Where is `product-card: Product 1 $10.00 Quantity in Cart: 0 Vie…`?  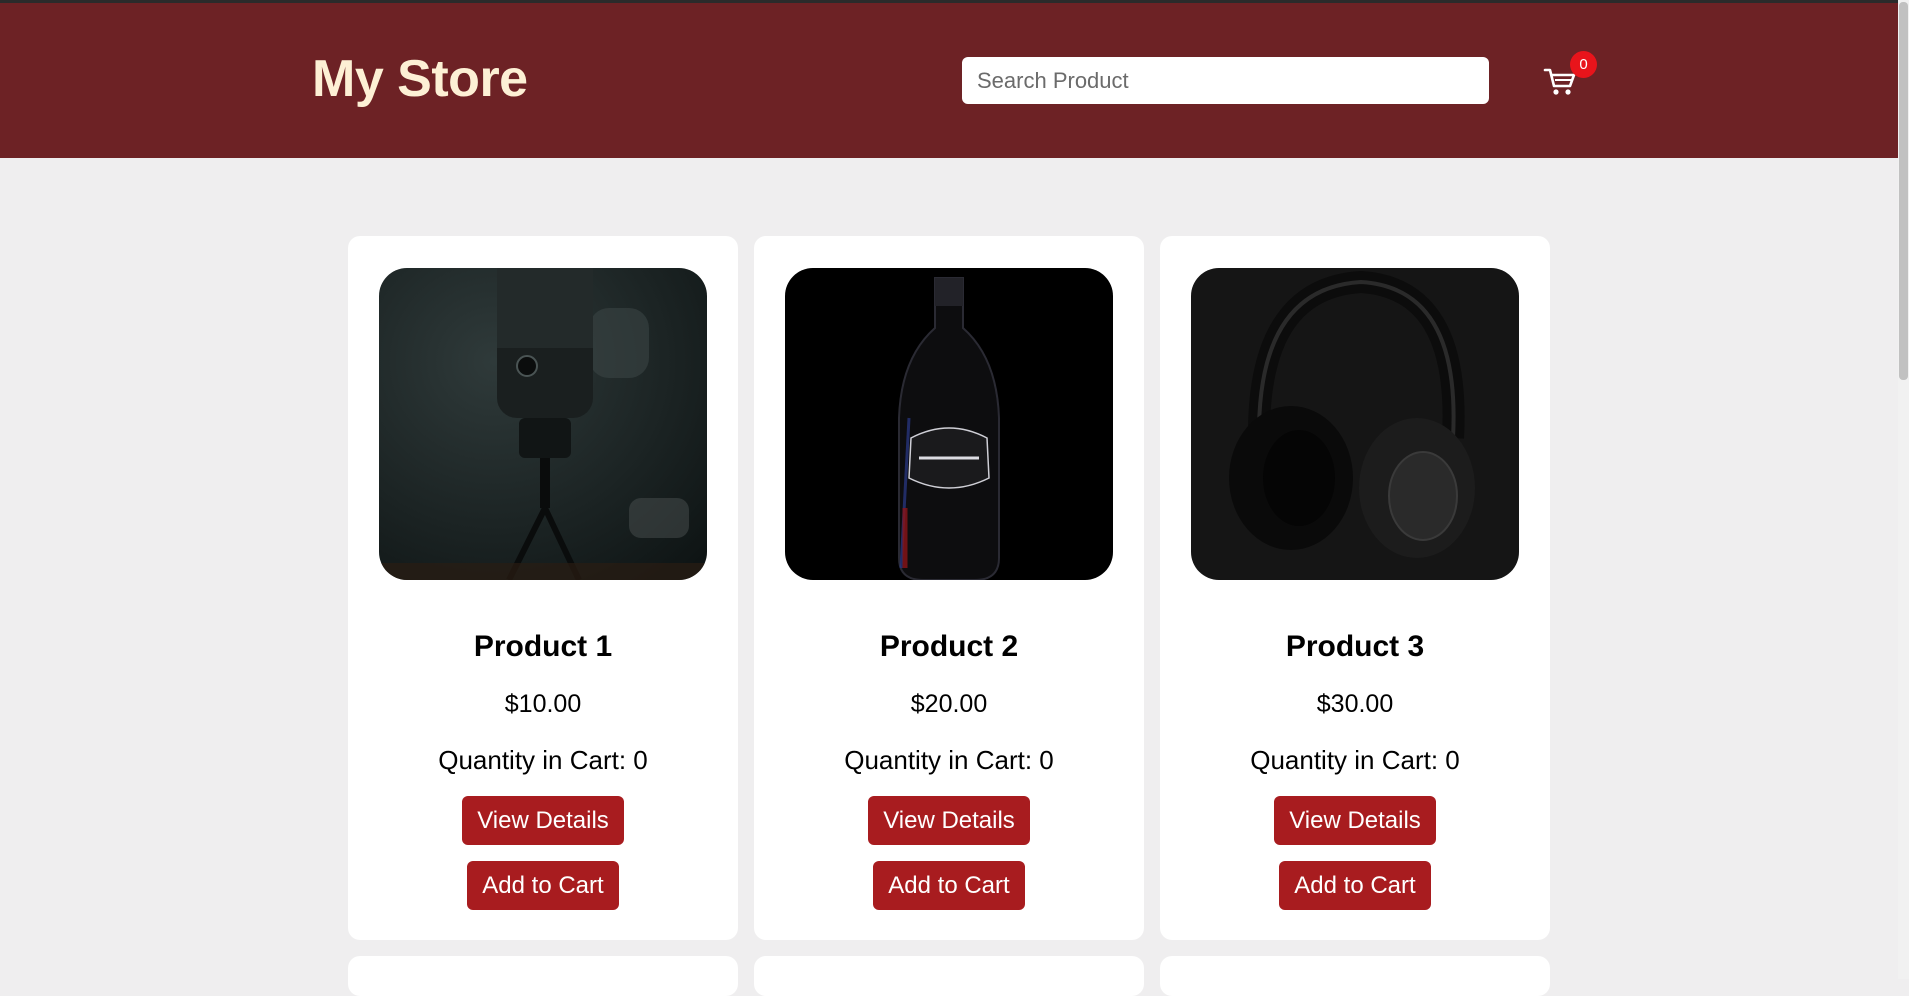 product-card: Product 1 $10.00 Quantity in Cart: 0 Vie… is located at coordinates (543, 588).